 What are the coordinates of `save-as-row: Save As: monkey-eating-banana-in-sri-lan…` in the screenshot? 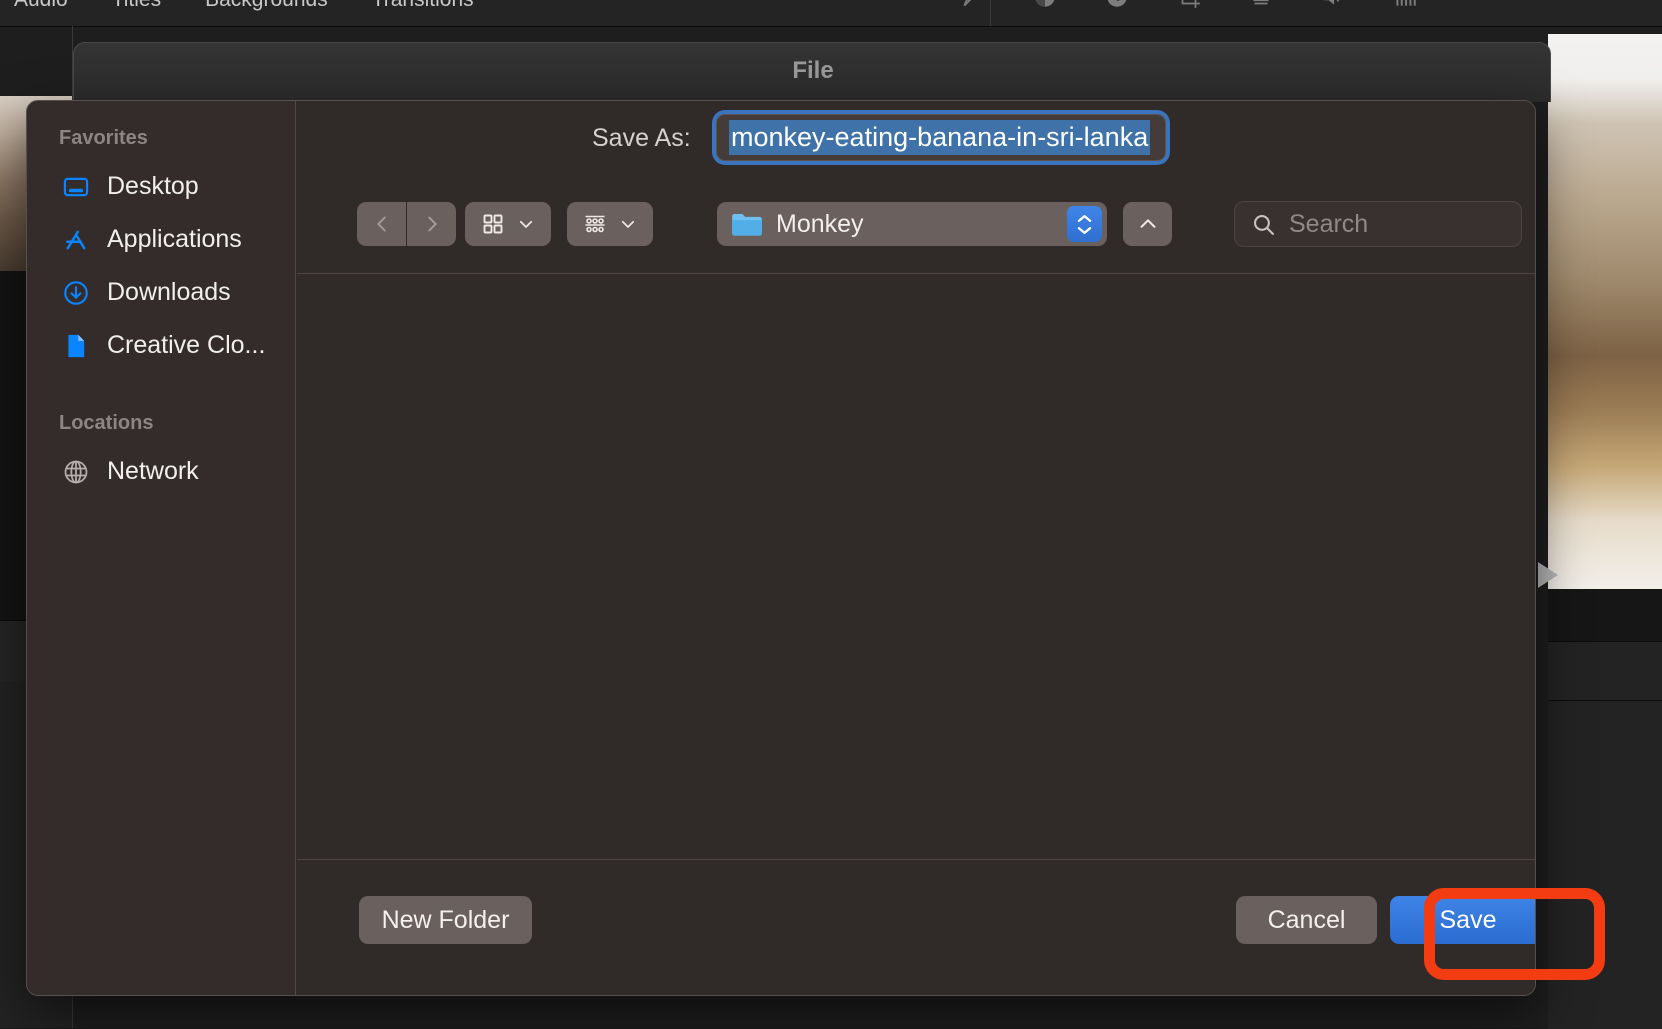 It's located at (916, 145).